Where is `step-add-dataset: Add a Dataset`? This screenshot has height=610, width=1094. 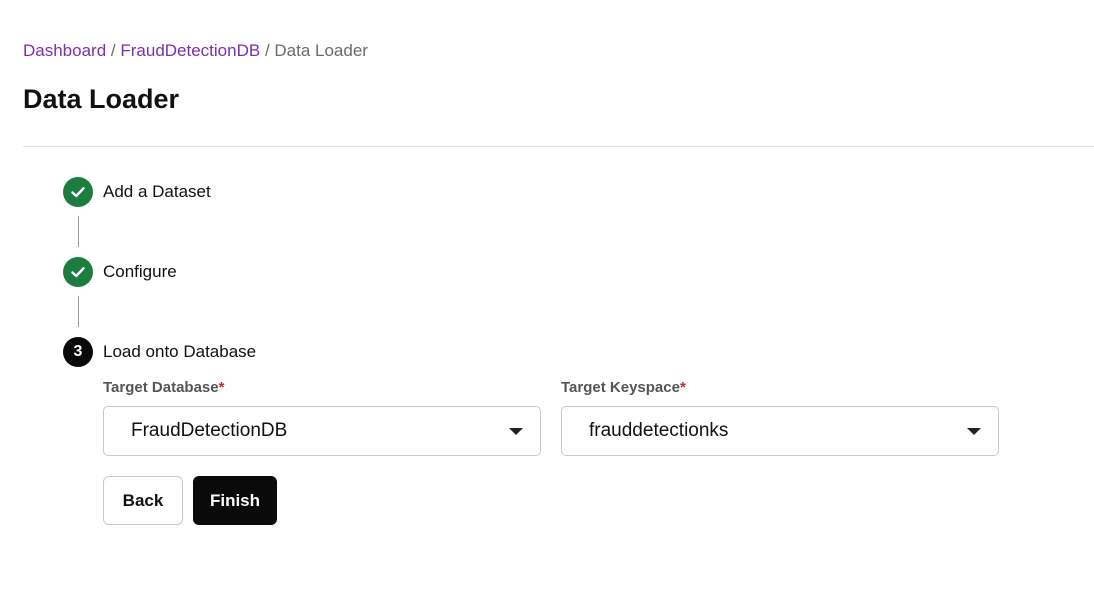
step-add-dataset: Add a Dataset is located at coordinates (137, 192).